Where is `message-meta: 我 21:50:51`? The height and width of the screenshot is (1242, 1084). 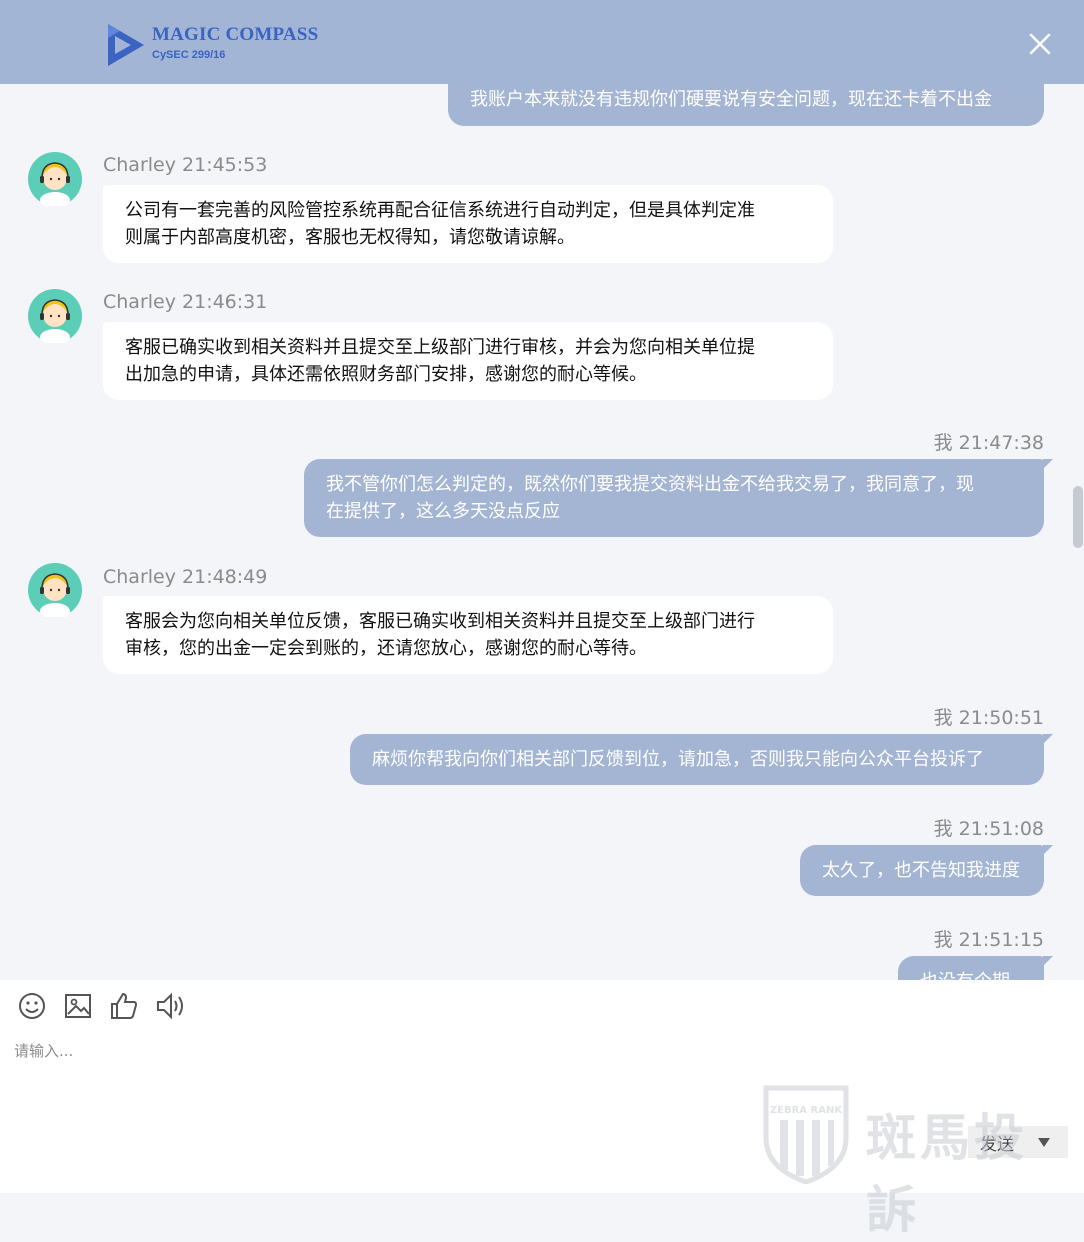 message-meta: 我 21:50:51 is located at coordinates (988, 718).